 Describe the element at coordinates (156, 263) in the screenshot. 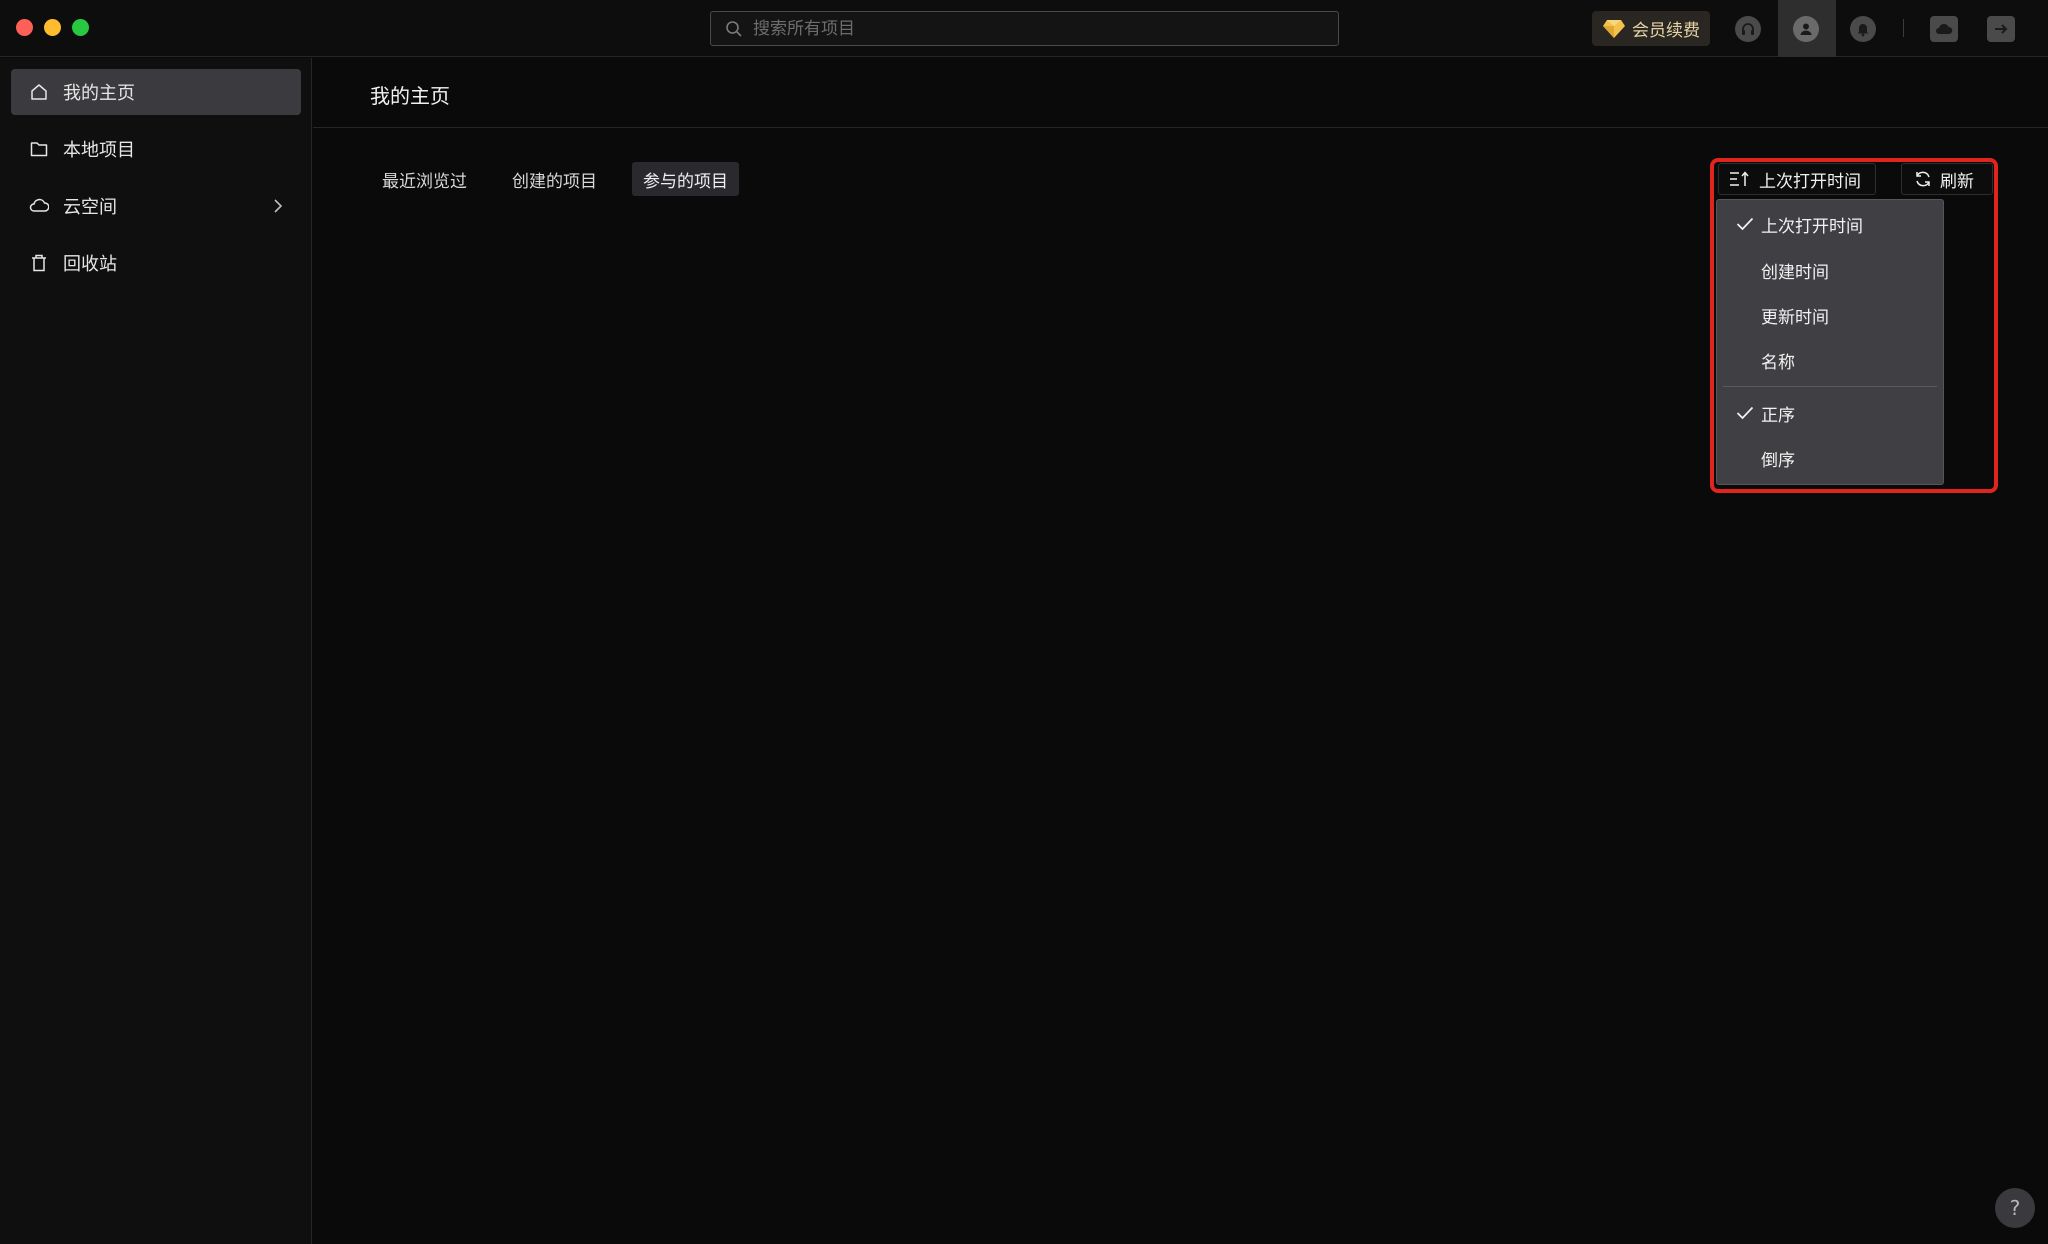

I see `sidebar-item-trash: 回收站` at that location.